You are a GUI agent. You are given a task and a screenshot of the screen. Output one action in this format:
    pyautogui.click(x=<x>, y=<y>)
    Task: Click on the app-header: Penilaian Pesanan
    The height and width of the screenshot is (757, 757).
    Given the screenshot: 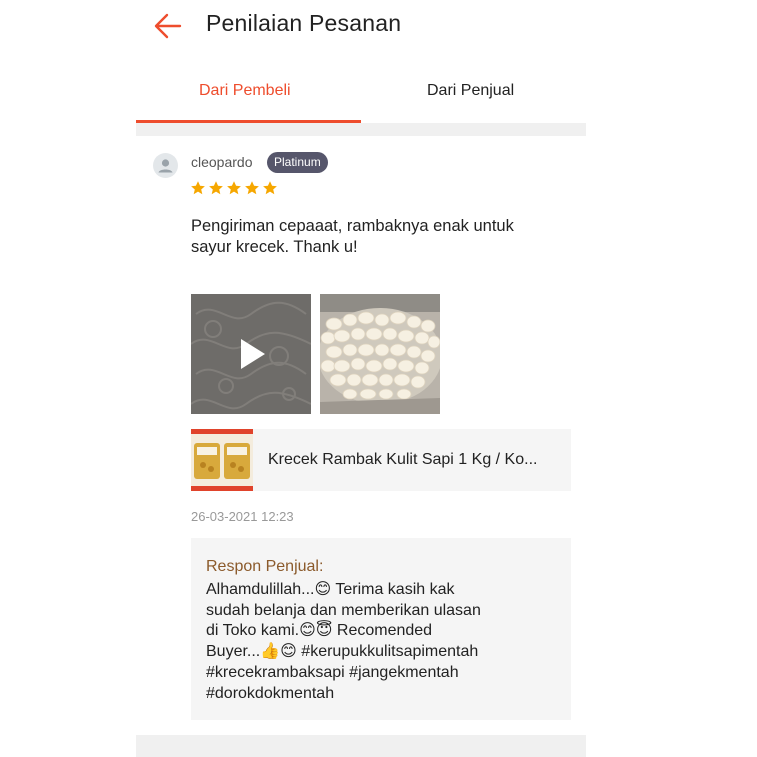 What is the action you would take?
    pyautogui.click(x=361, y=30)
    